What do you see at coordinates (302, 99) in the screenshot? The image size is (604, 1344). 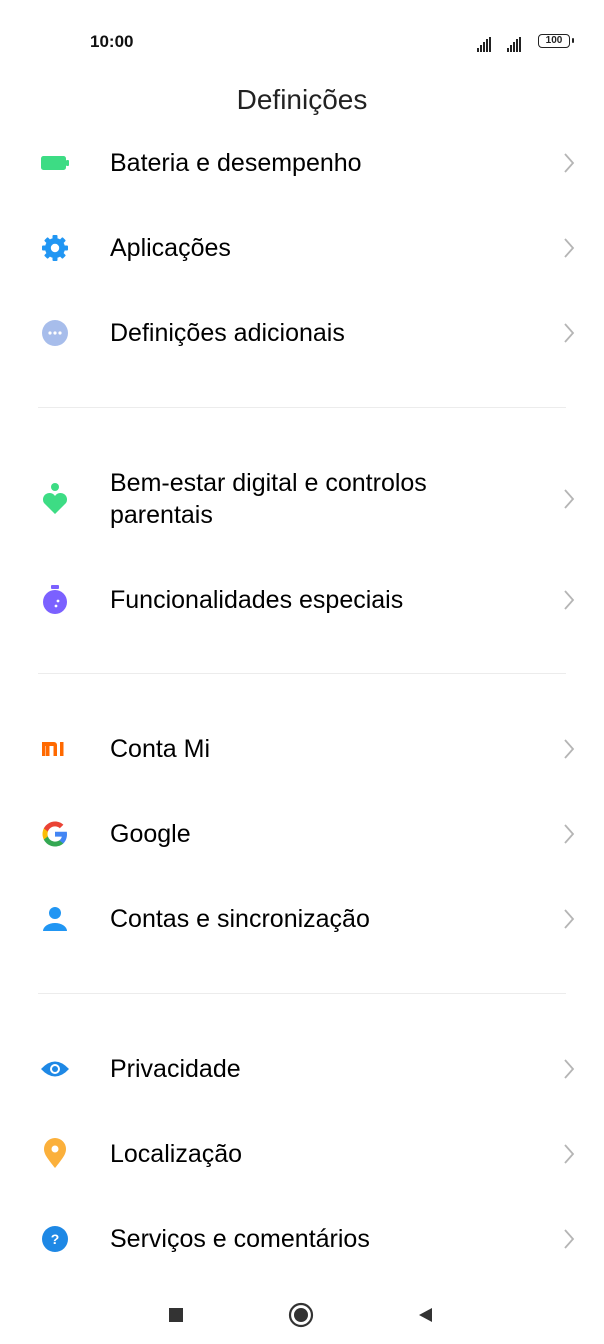 I see `page-title: Definições` at bounding box center [302, 99].